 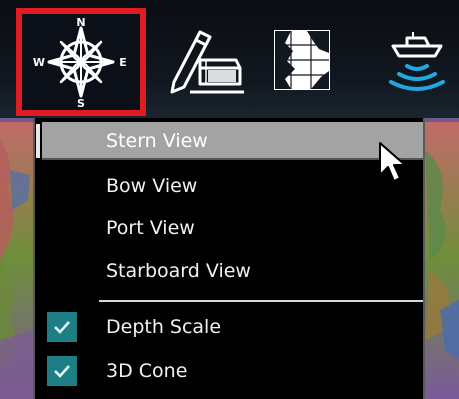 What do you see at coordinates (229, 186) in the screenshot?
I see `menu-item-bow-view: Bow View` at bounding box center [229, 186].